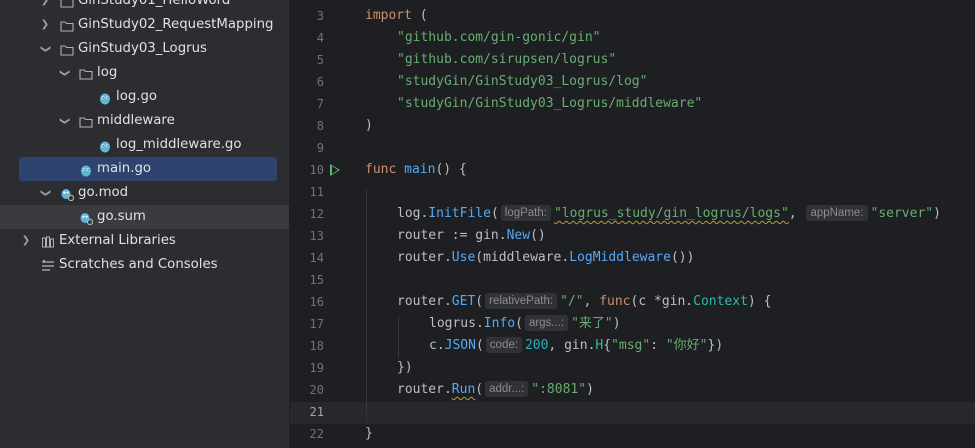 The width and height of the screenshot is (975, 448). What do you see at coordinates (320, 104) in the screenshot?
I see `line-number: 7` at bounding box center [320, 104].